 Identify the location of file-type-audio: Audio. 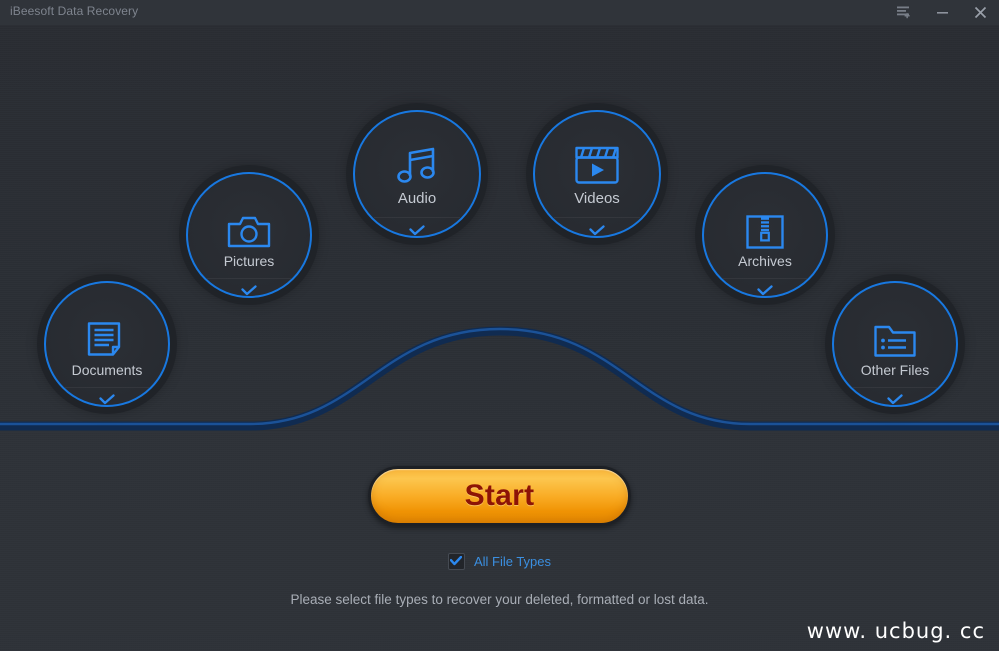
(417, 174).